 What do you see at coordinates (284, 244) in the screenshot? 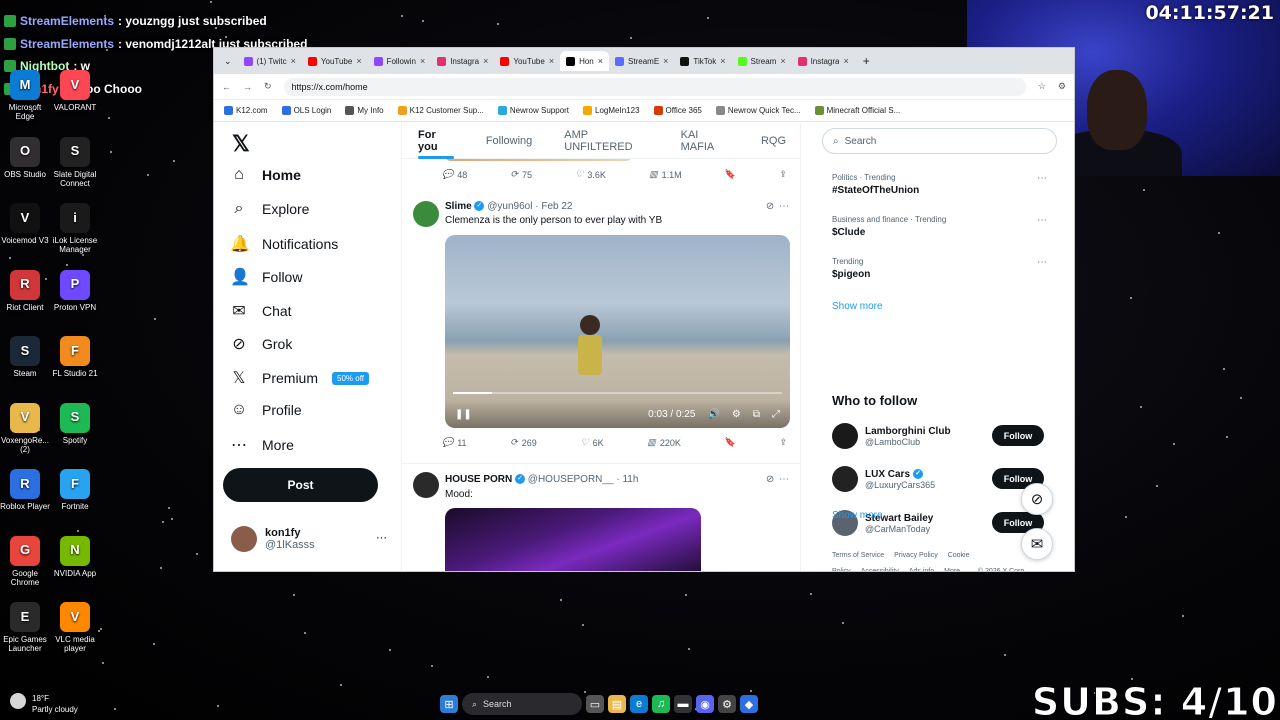
I see `nav-item-notifications: 🔔 Notifications` at bounding box center [284, 244].